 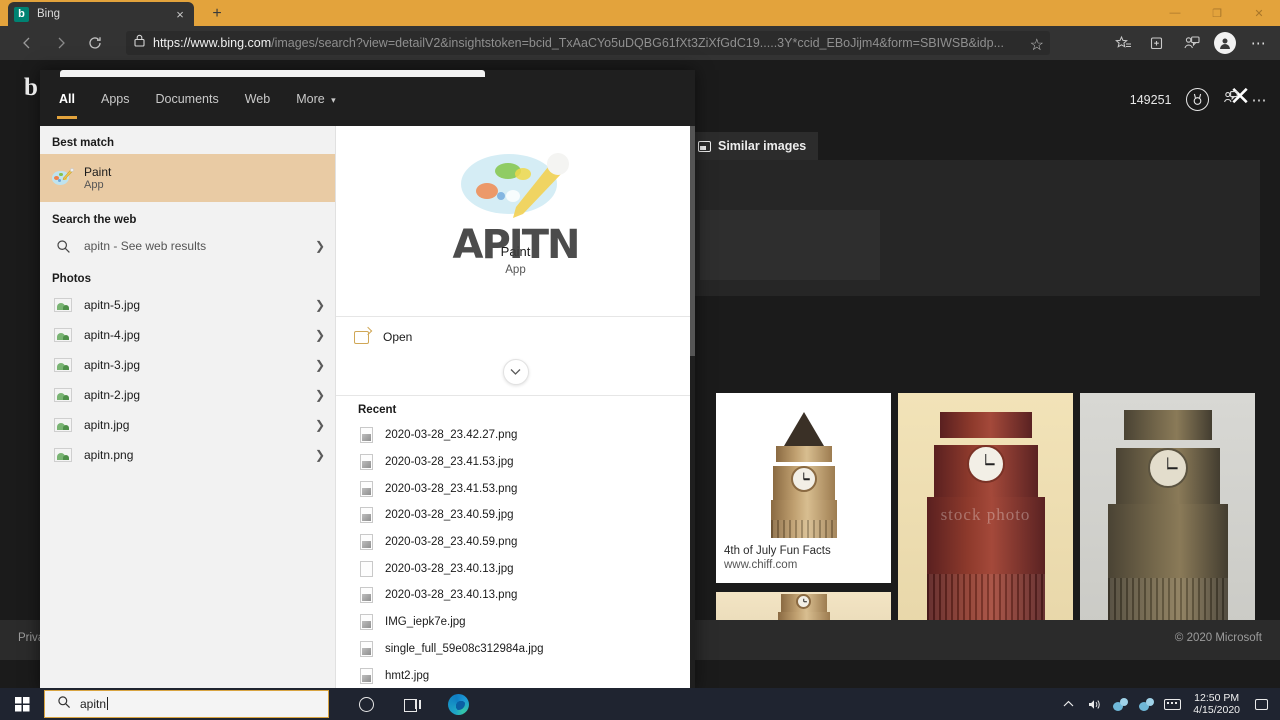 What do you see at coordinates (187, 178) in the screenshot?
I see `result-best-match-paint: Paint App` at bounding box center [187, 178].